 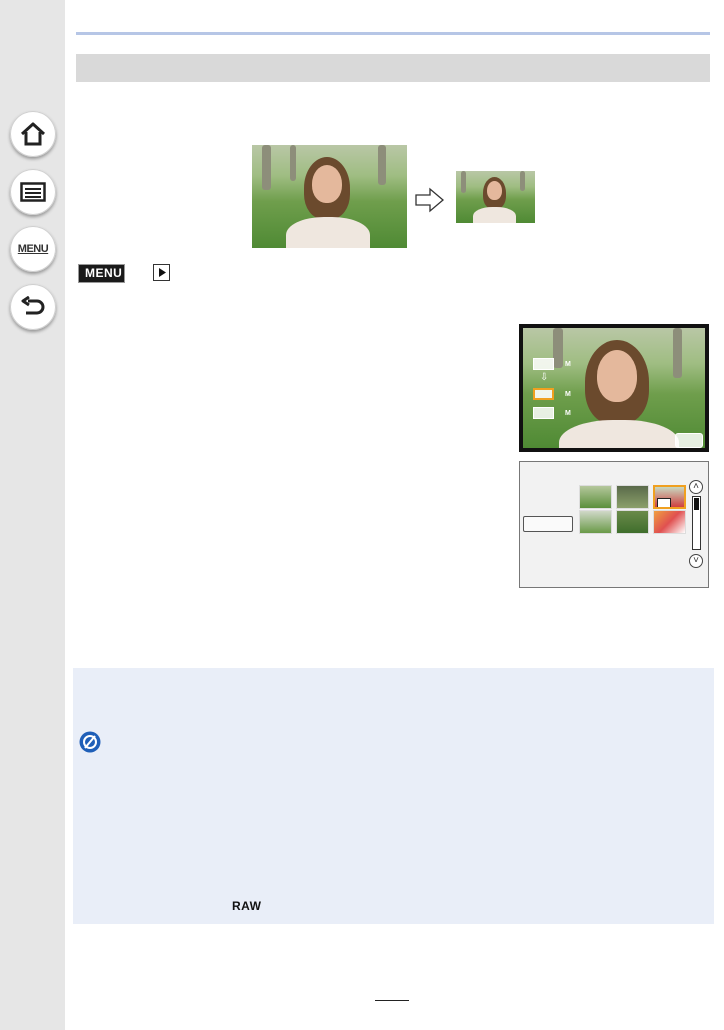 What do you see at coordinates (696, 561) in the screenshot?
I see `scroll-down-icon: ˅` at bounding box center [696, 561].